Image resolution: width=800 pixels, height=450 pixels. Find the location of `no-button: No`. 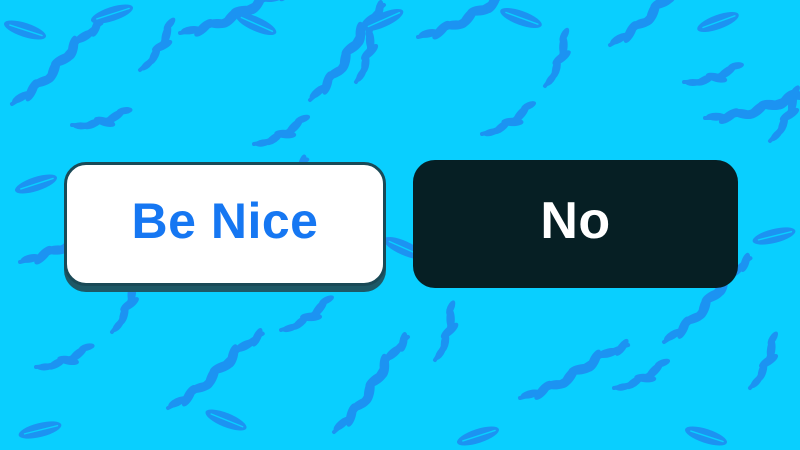

no-button: No is located at coordinates (575, 224).